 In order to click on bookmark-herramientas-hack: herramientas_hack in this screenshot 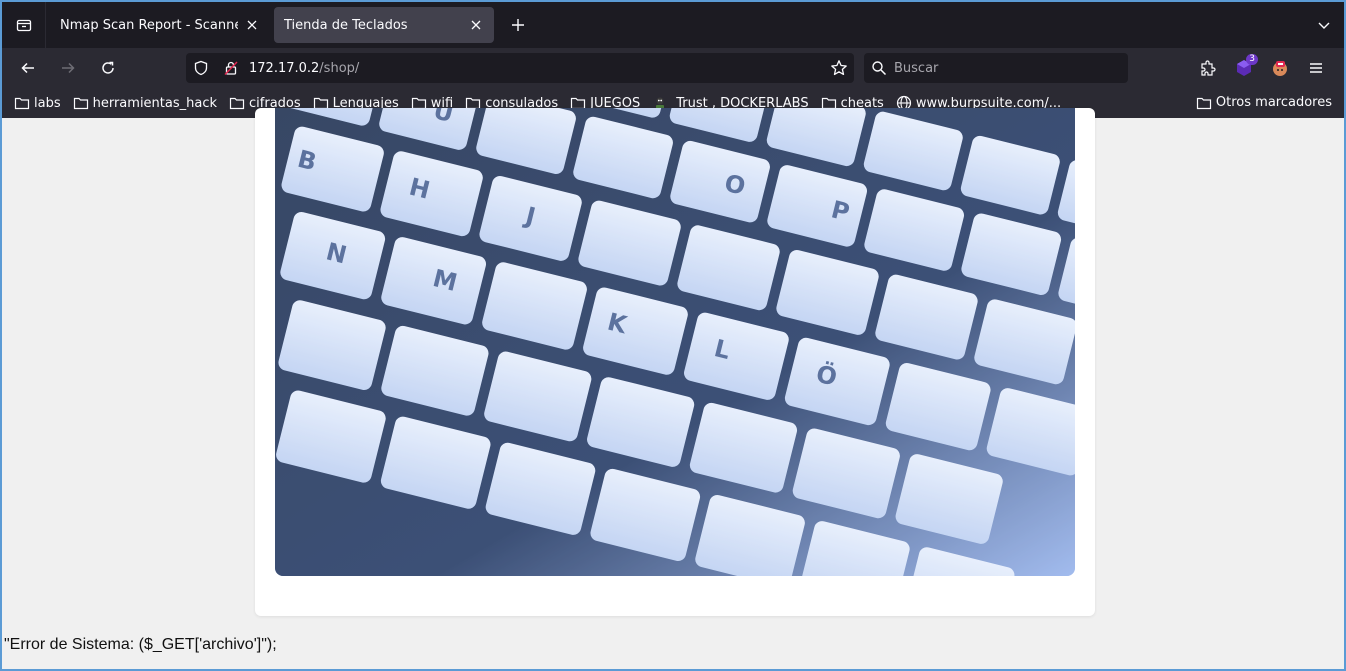, I will do `click(145, 103)`.